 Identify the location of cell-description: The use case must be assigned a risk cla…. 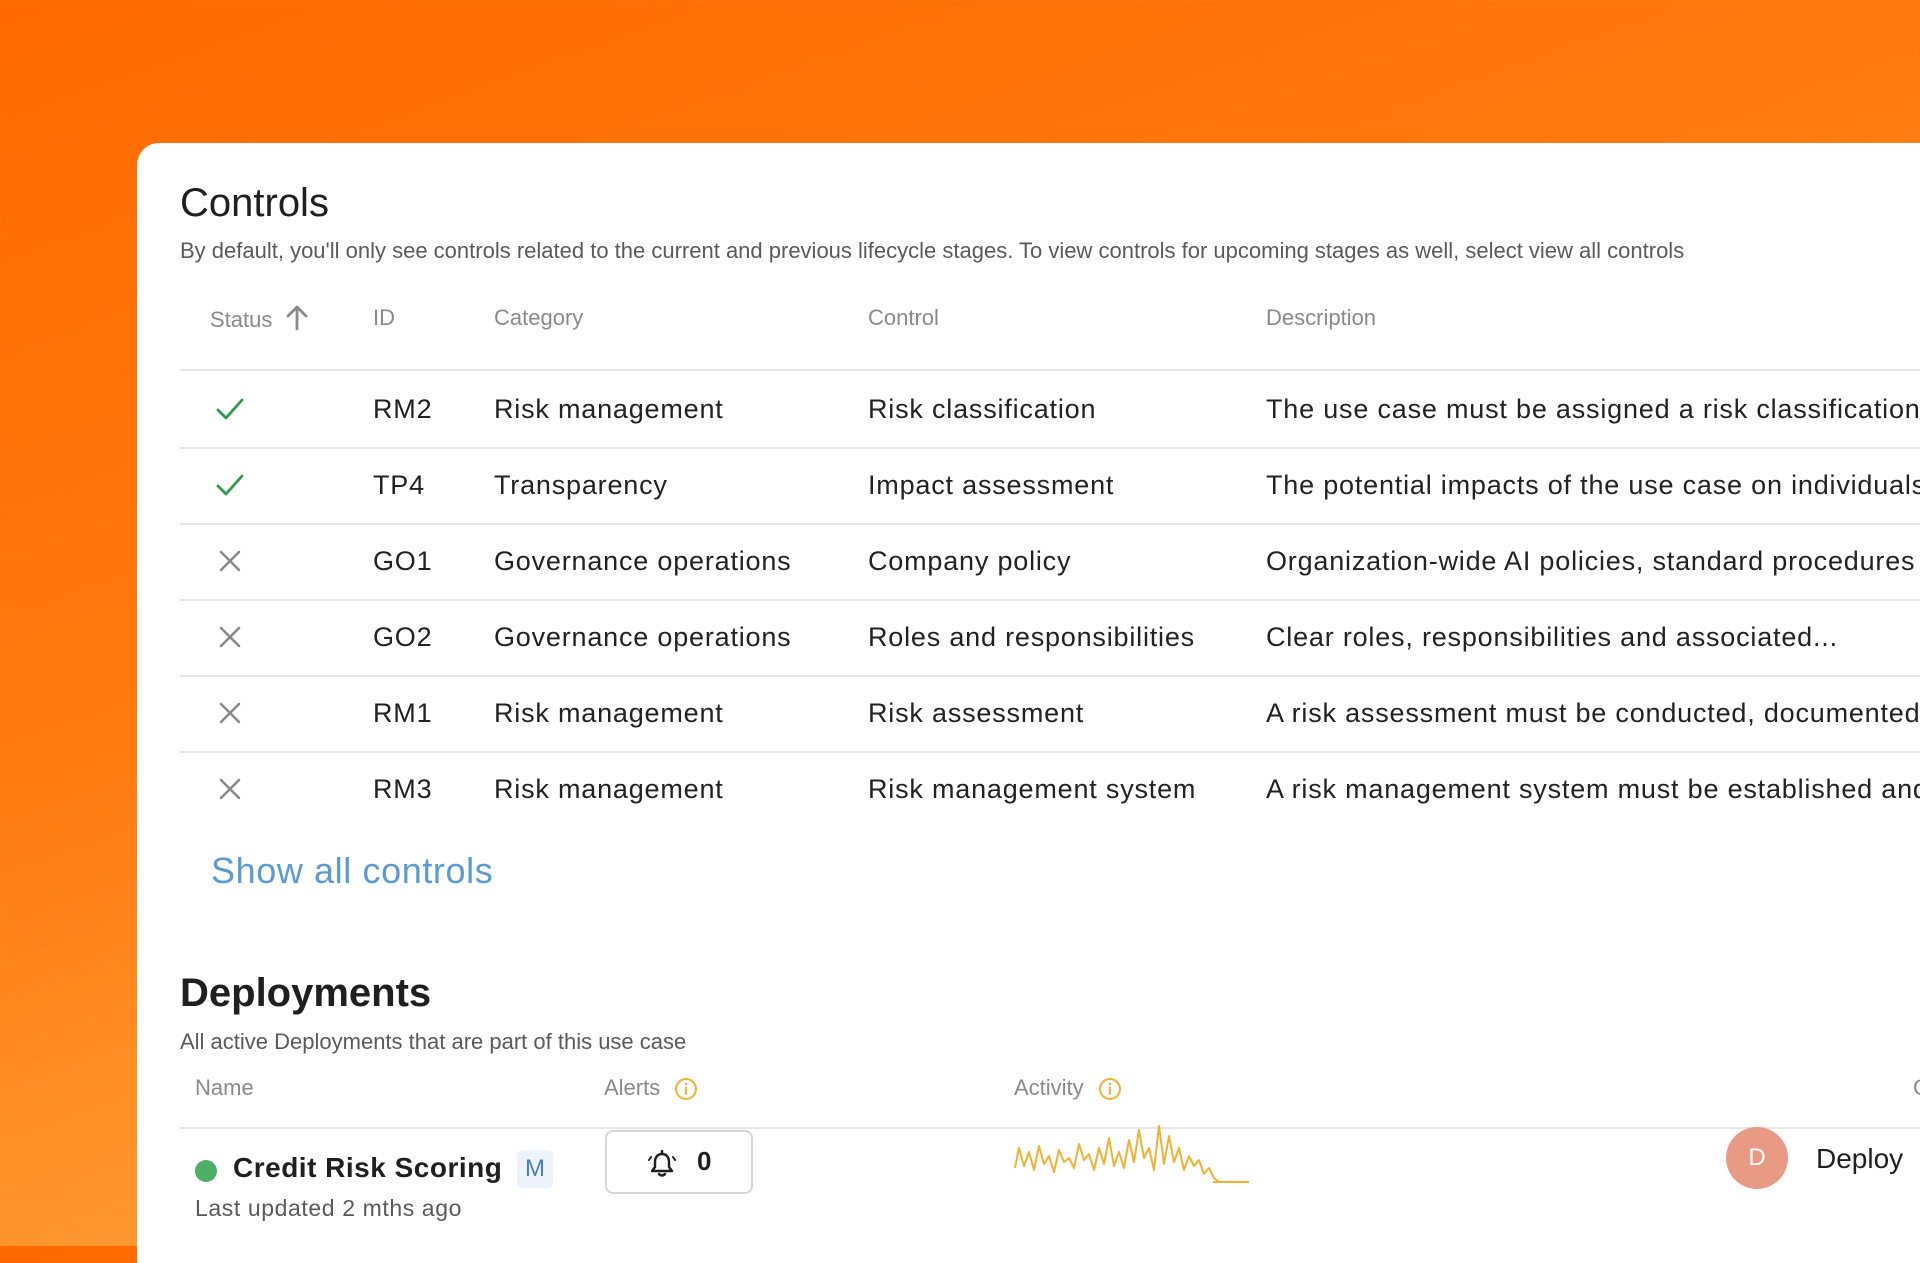
(1593, 409).